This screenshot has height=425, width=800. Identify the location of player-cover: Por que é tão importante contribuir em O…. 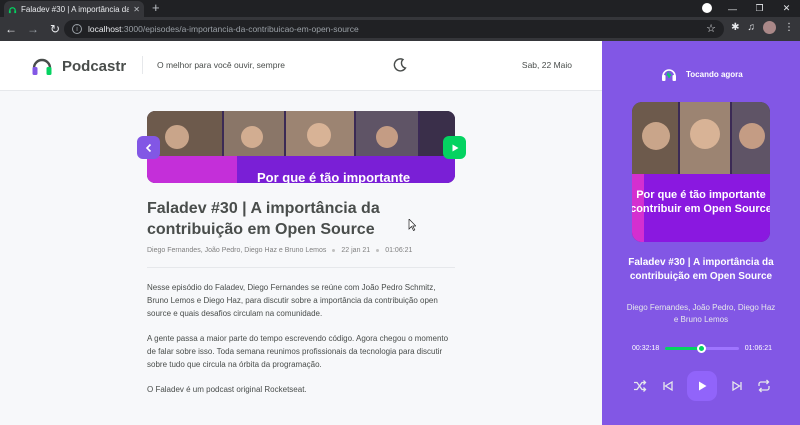
(701, 172).